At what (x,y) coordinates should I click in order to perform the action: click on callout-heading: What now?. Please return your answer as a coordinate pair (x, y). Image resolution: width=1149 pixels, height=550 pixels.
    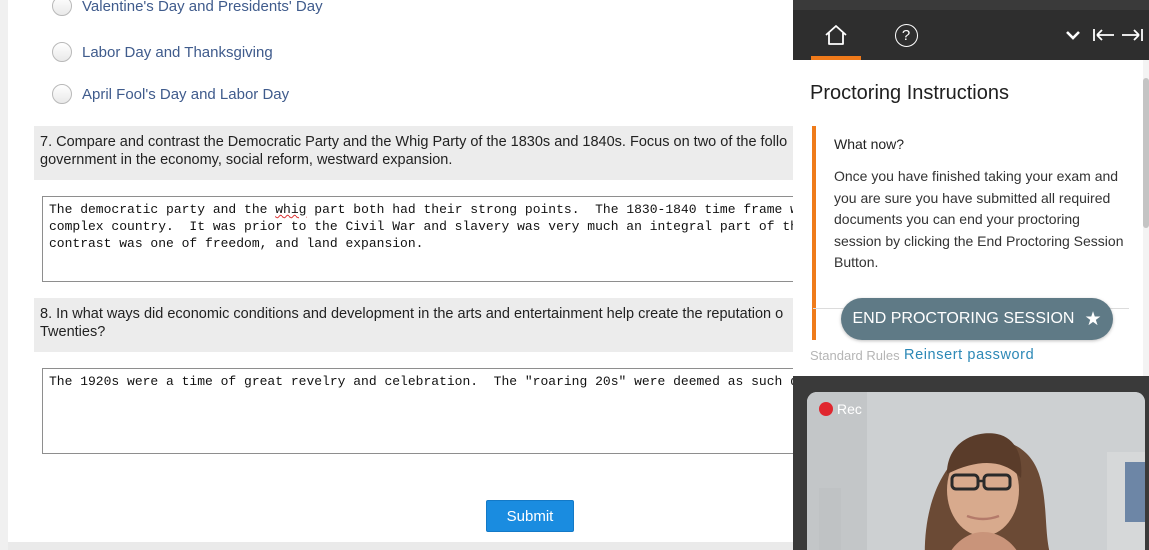
    Looking at the image, I should click on (869, 144).